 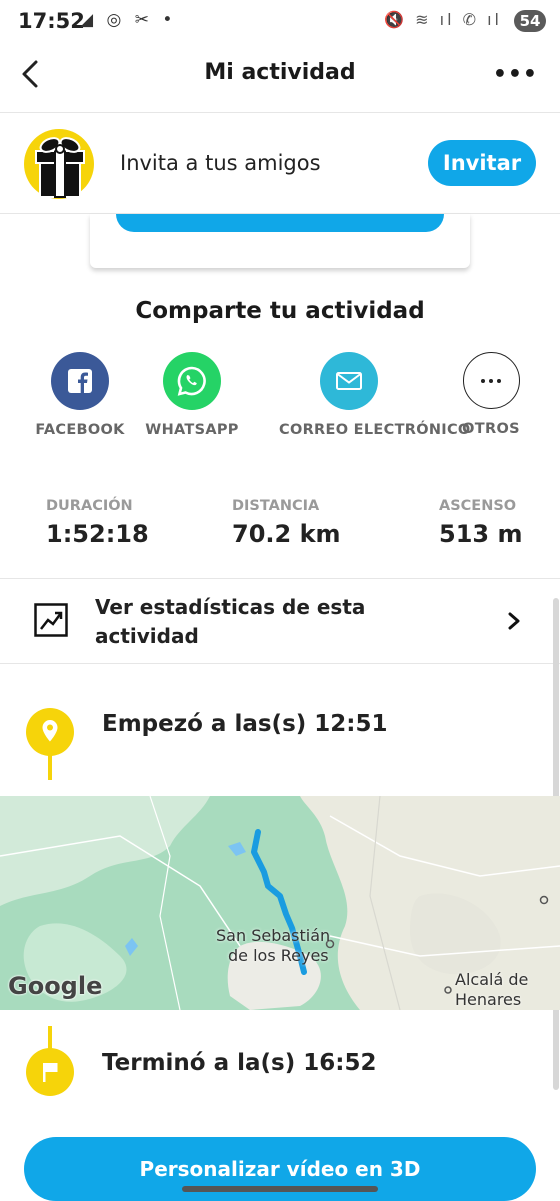 I want to click on stat-distance: DISTANCIA 70.2 km, so click(x=286, y=523).